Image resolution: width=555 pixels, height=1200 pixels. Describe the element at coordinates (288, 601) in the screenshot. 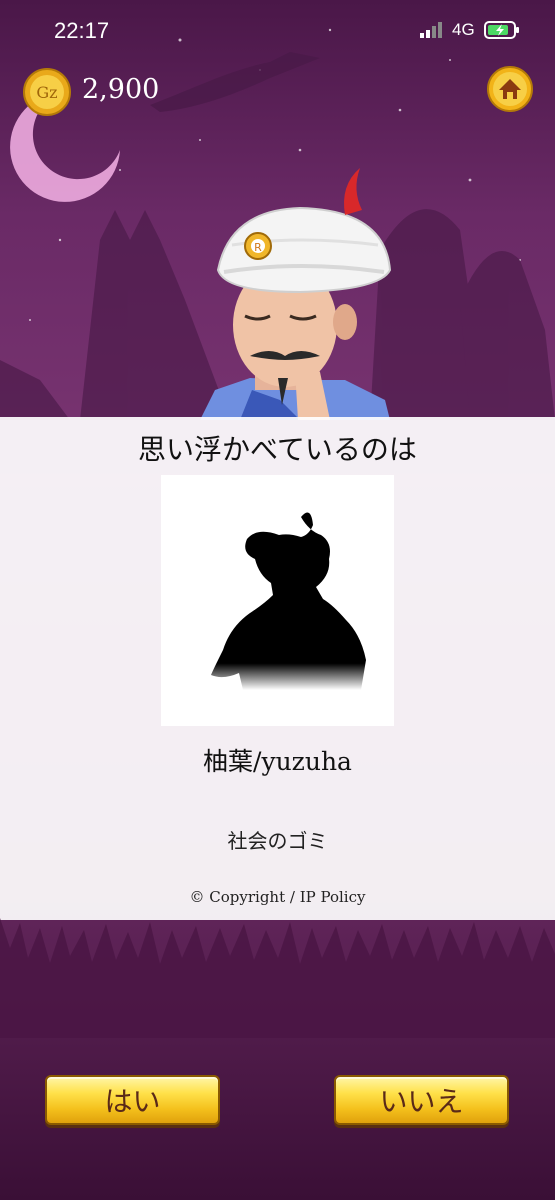

I see `silhouette-image` at that location.